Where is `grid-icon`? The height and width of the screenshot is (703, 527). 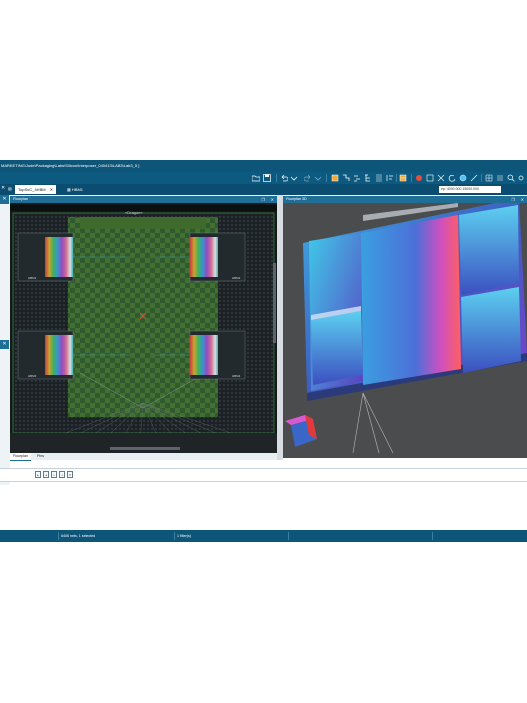 grid-icon is located at coordinates (489, 178).